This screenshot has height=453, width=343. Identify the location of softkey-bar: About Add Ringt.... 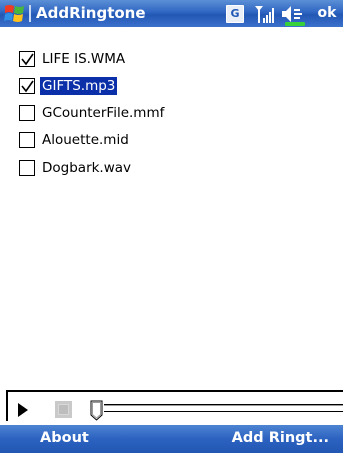
(171, 439).